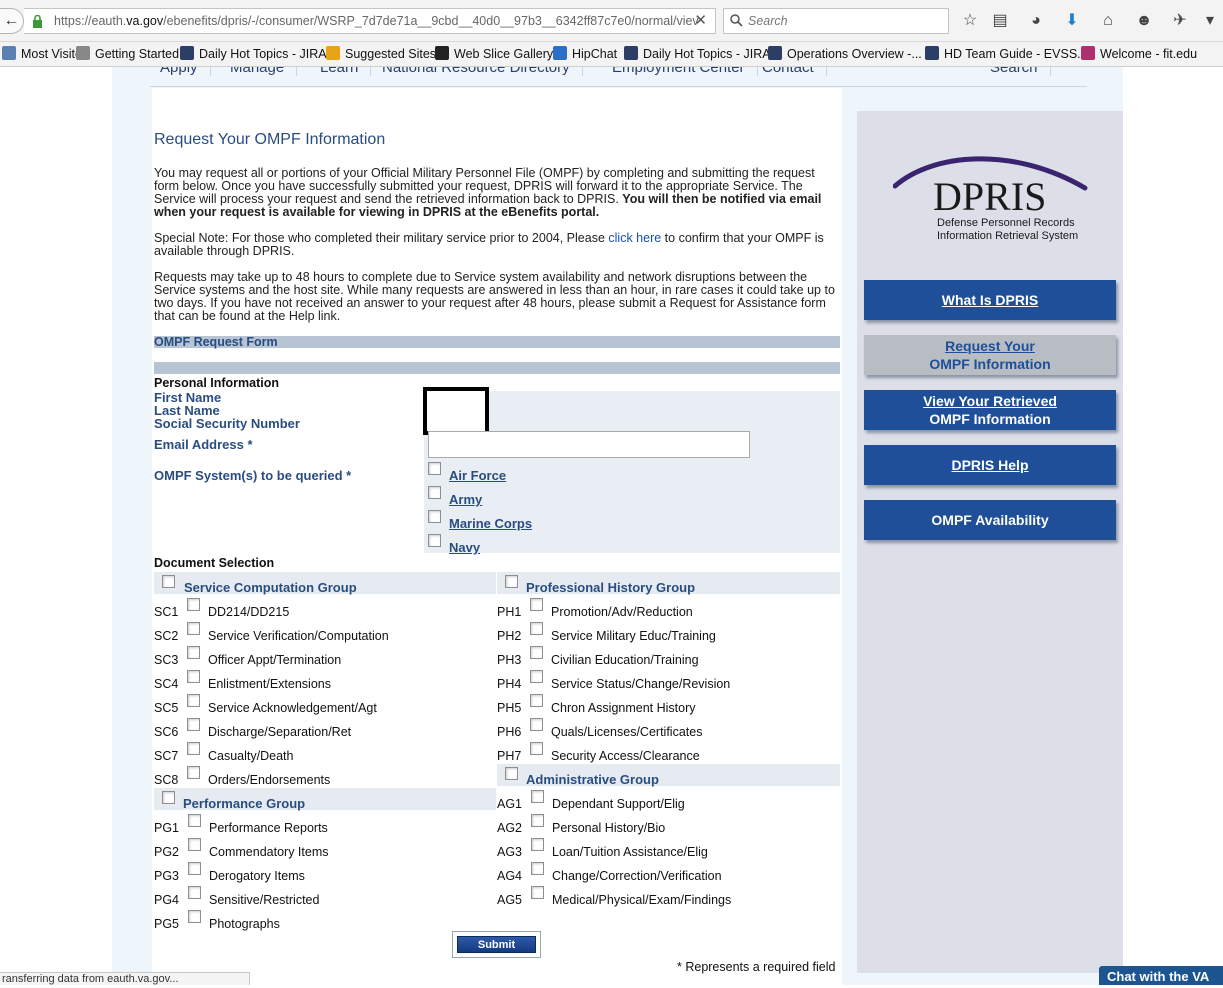  Describe the element at coordinates (494, 53) in the screenshot. I see `bookmark-item: Web Slice Gallery` at that location.